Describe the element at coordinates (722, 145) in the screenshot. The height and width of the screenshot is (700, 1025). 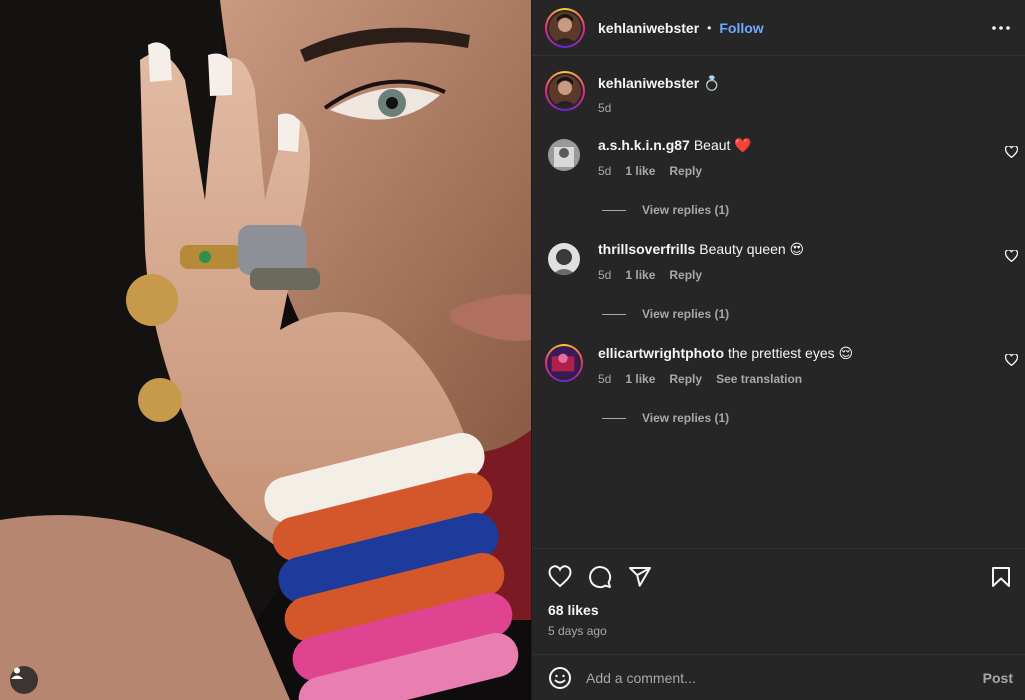
I see `comment-text: Beaut ❤️` at that location.